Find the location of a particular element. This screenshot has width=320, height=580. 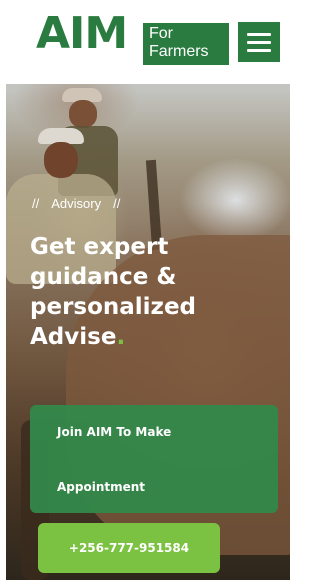

join-appointment-label-line1: Join AIM To Make is located at coordinates (114, 432).